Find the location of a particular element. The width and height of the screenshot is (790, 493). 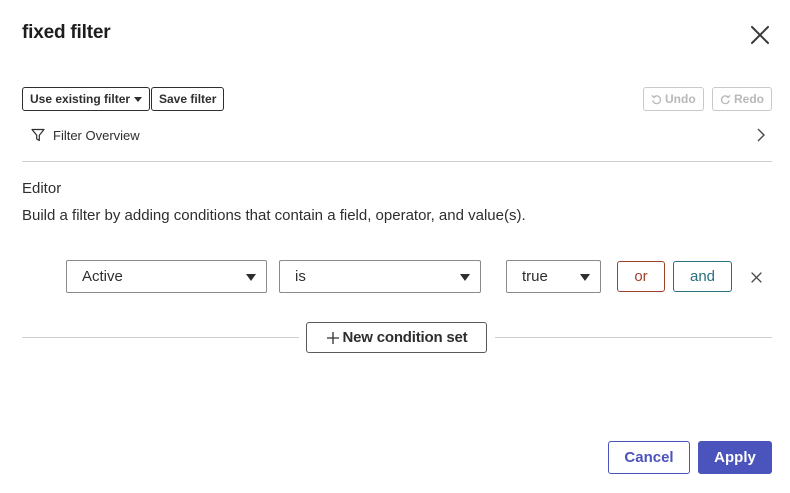

undo-label: Undo is located at coordinates (680, 99).